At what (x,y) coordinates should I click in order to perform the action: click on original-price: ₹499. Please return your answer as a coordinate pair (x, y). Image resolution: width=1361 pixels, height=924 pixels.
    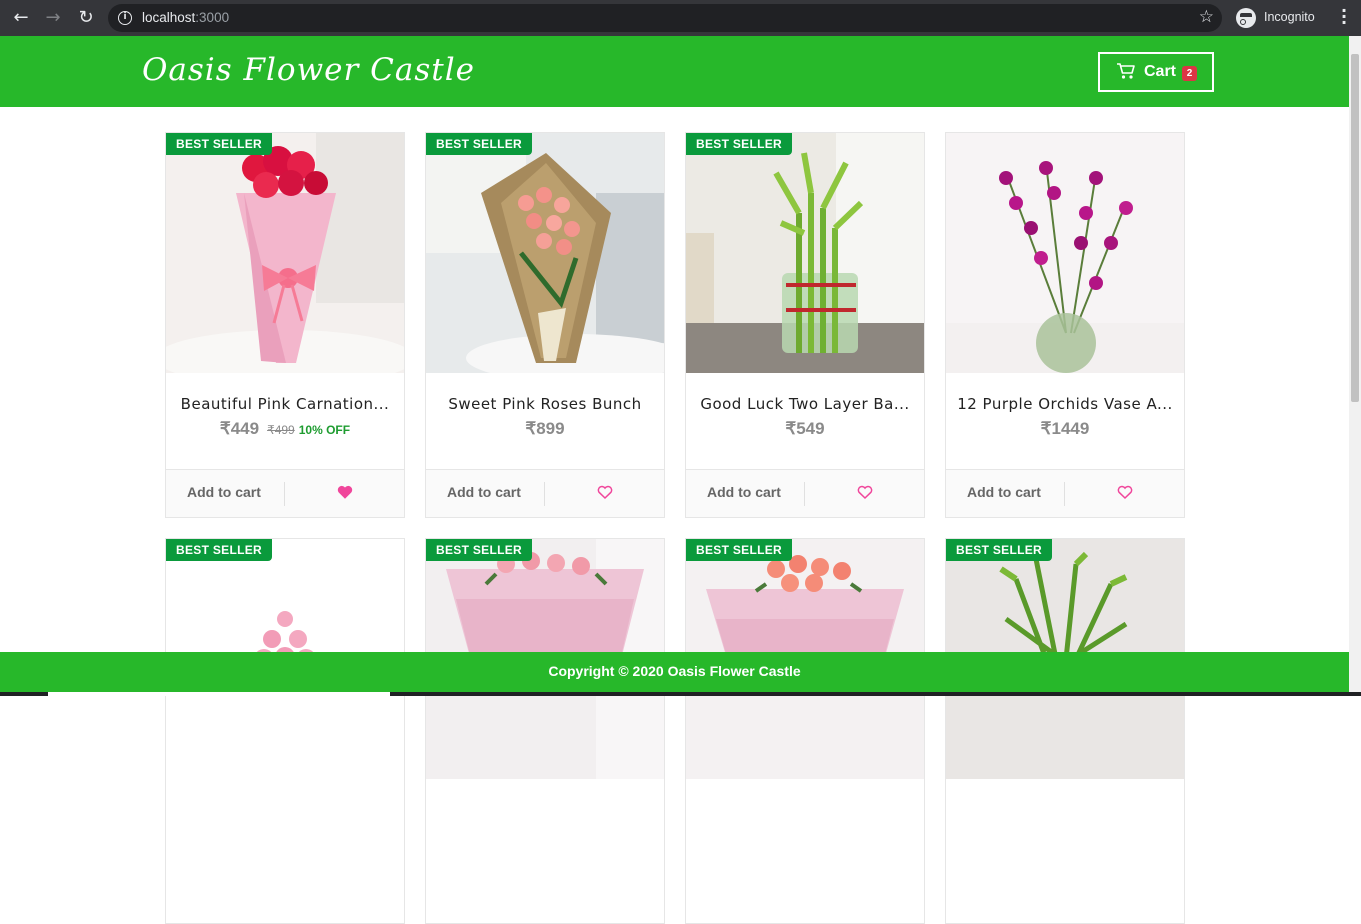
    Looking at the image, I should click on (281, 430).